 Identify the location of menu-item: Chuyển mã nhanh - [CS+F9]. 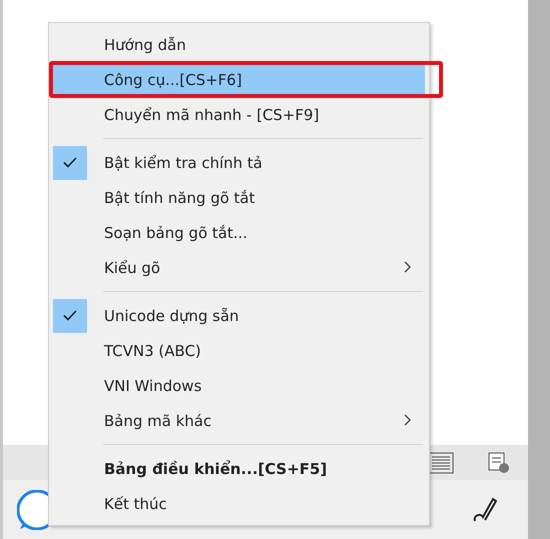
(239, 114).